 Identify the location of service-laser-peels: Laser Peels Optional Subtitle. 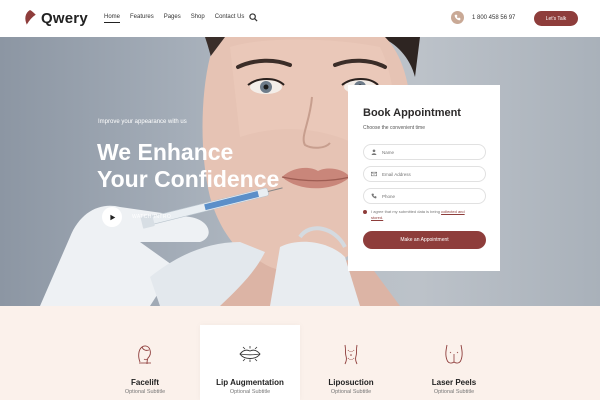
(454, 353).